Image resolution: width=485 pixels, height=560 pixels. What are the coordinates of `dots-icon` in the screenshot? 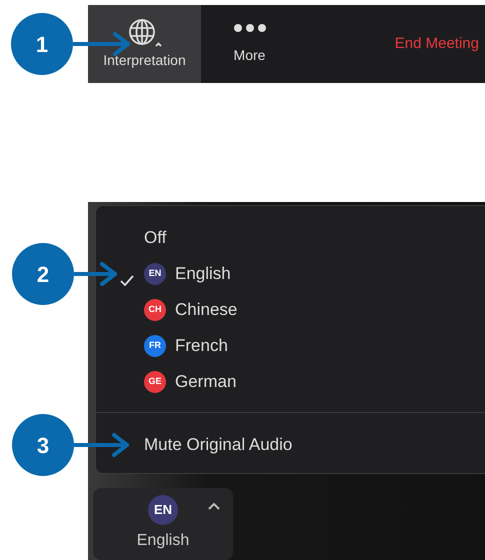 It's located at (249, 27).